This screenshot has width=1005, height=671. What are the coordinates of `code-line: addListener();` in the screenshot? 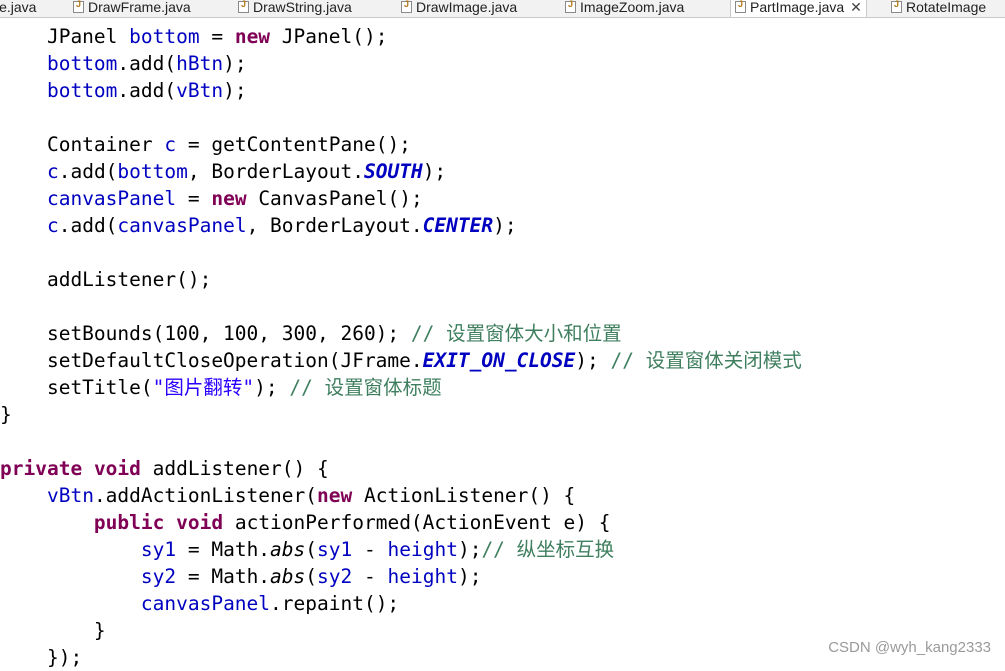 It's located at (502, 279).